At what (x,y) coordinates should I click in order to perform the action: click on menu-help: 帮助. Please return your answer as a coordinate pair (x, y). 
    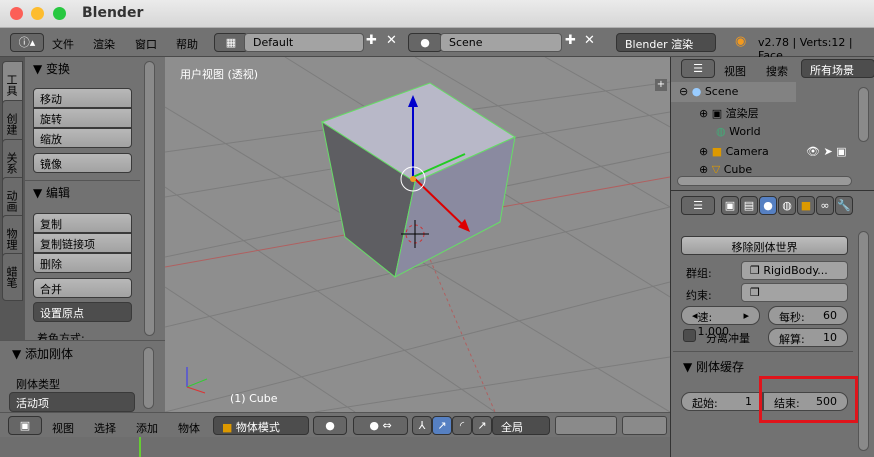
    Looking at the image, I should click on (187, 44).